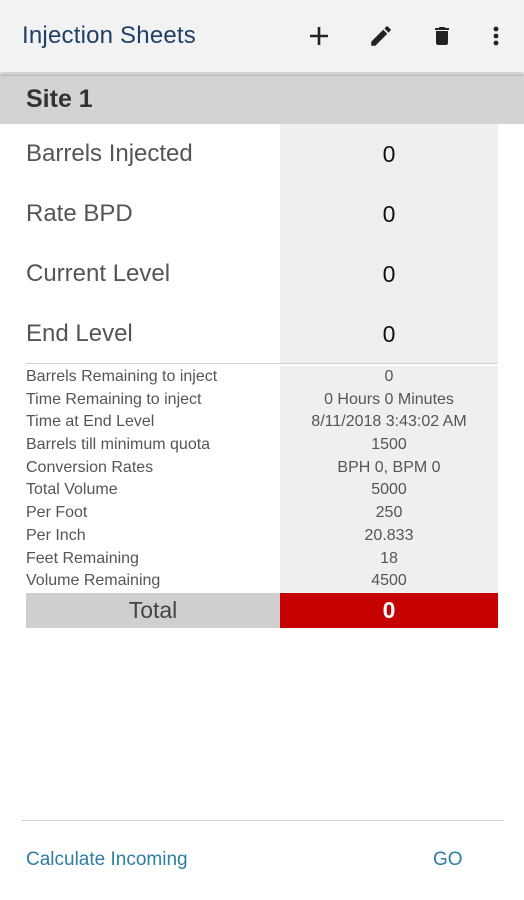 The image size is (524, 900). I want to click on detail-value: 0 Hours 0 Minutes, so click(389, 400).